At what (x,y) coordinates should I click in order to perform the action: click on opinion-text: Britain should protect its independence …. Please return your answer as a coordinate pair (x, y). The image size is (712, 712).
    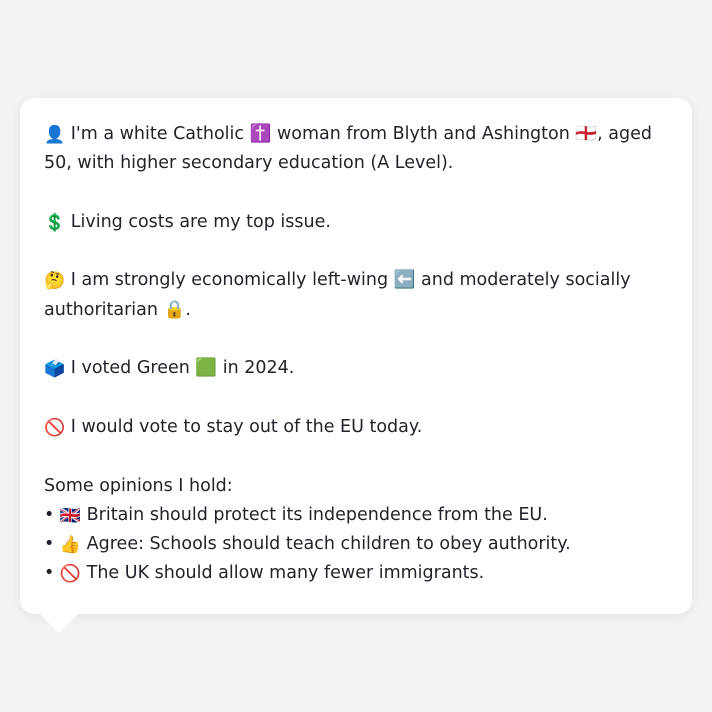
    Looking at the image, I should click on (317, 514).